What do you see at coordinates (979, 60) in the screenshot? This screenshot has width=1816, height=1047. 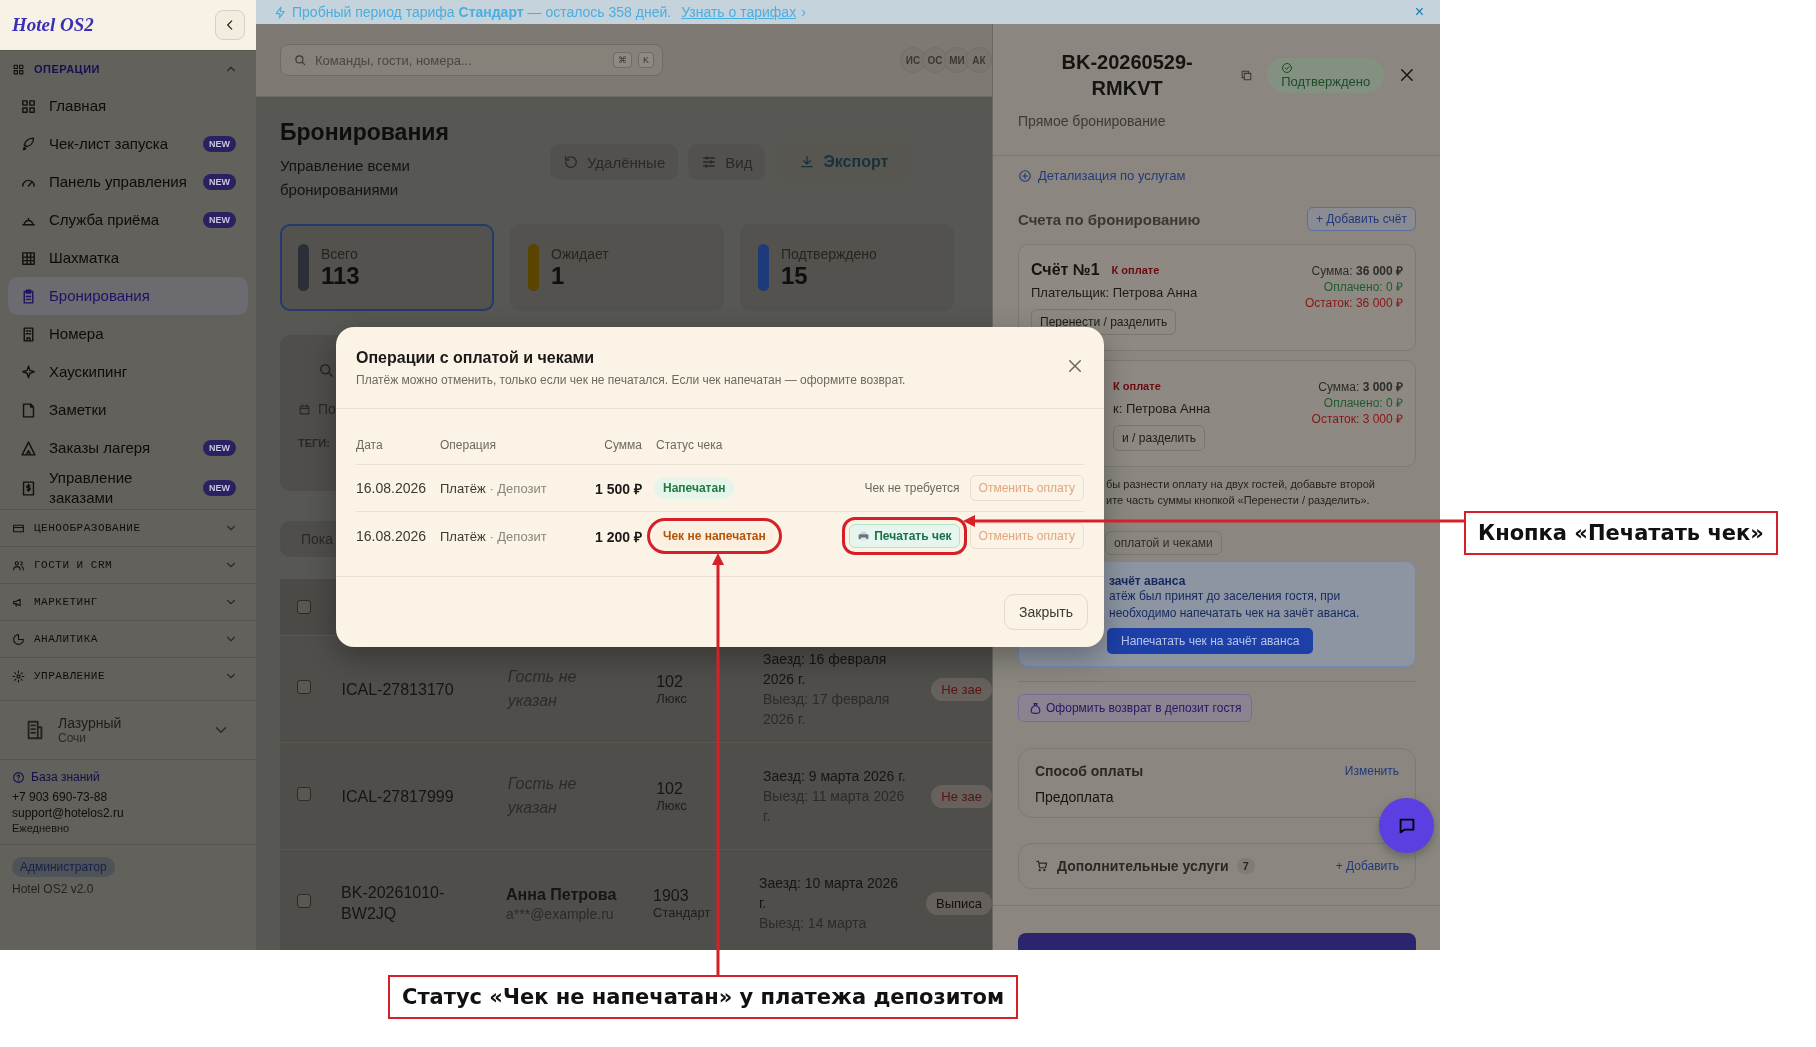 I see `user-avatar: АК` at bounding box center [979, 60].